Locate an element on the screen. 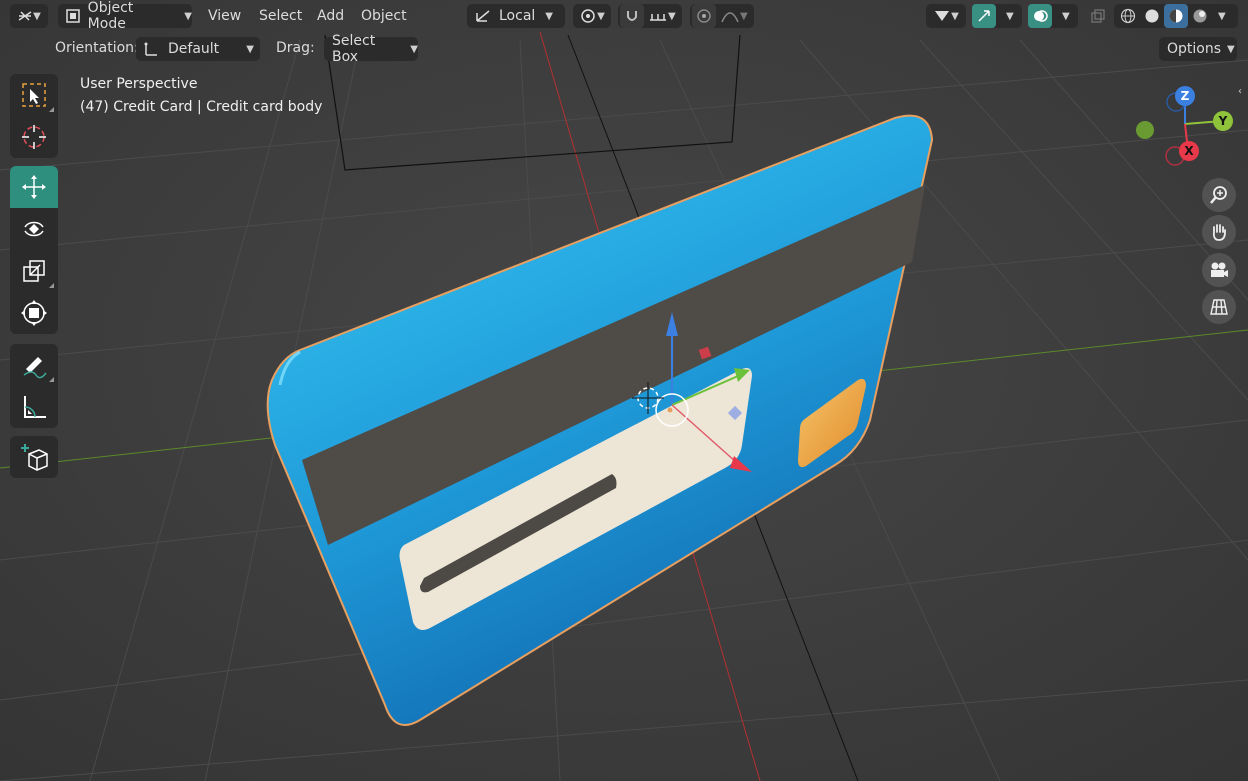 The image size is (1248, 781). zoom-magnifier-icon is located at coordinates (1218, 195).